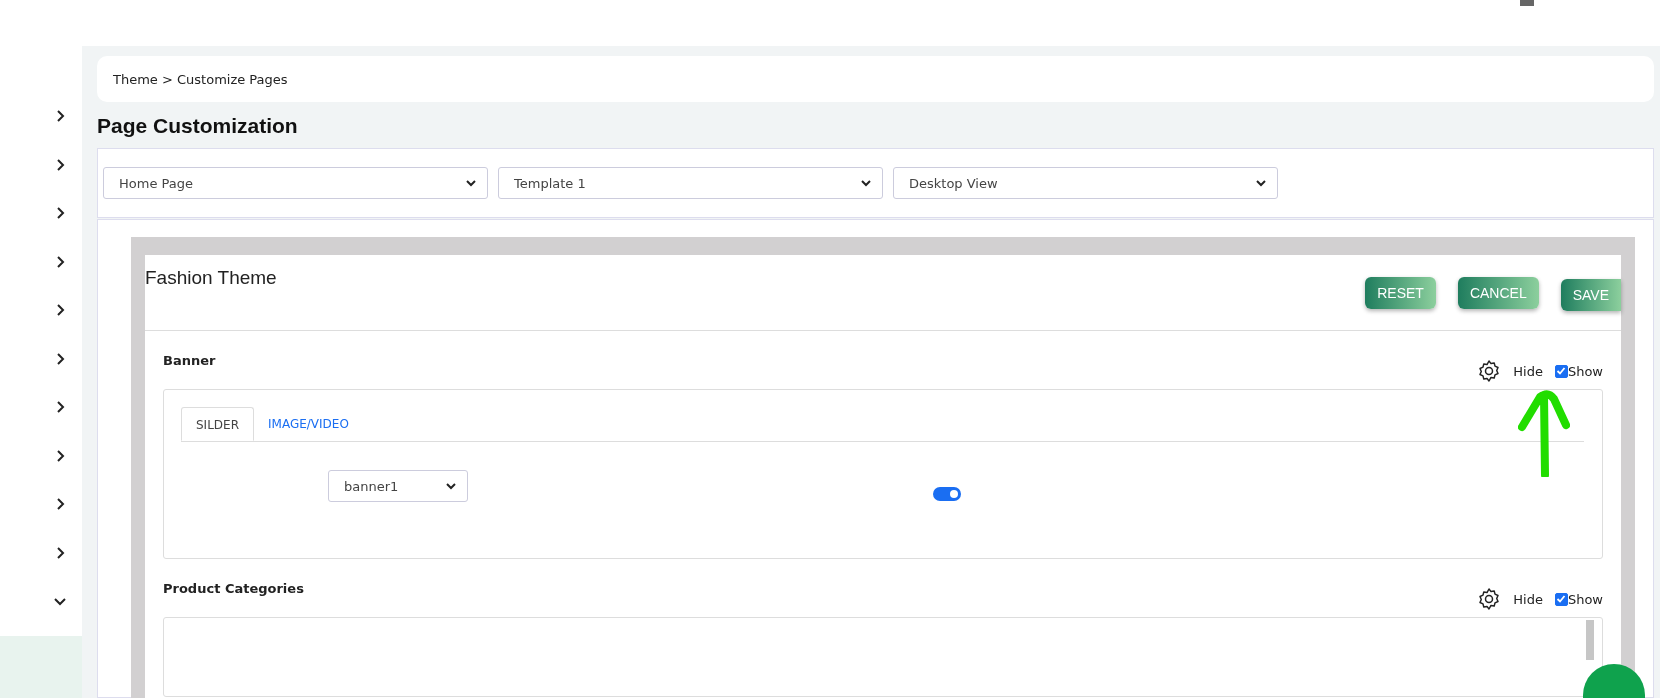 The image size is (1660, 698). I want to click on toggle-switch, so click(947, 493).